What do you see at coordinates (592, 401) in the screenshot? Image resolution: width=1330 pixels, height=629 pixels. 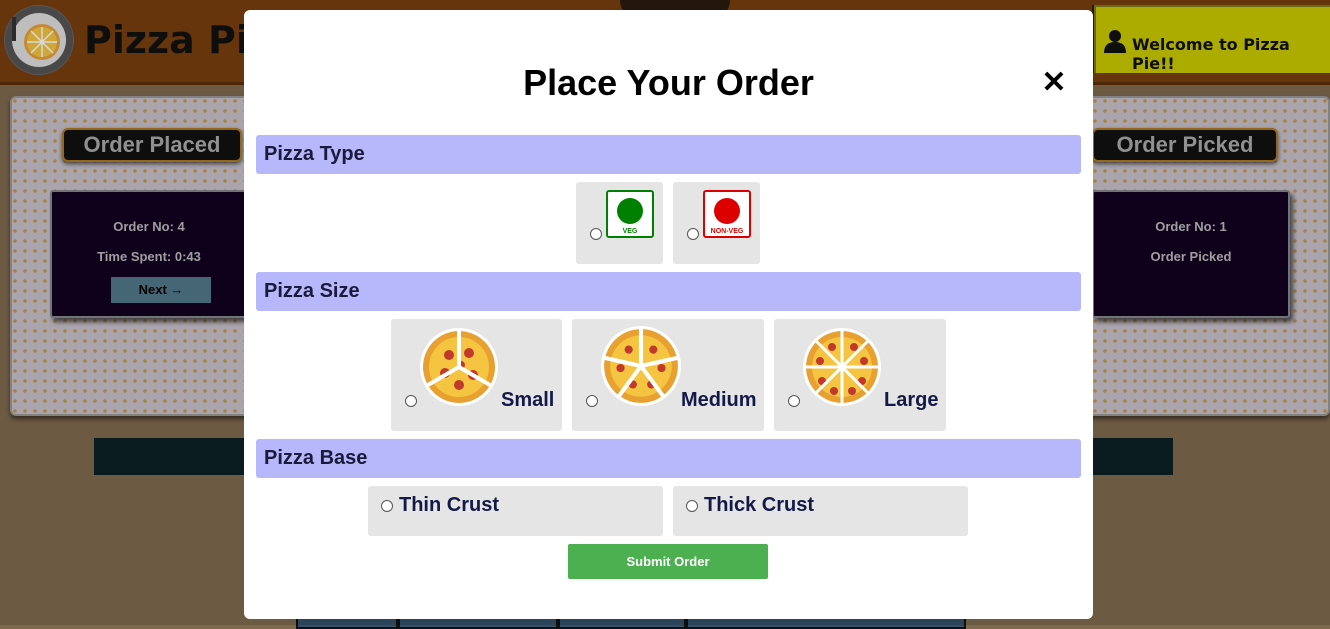 I see `size-medium-radio` at bounding box center [592, 401].